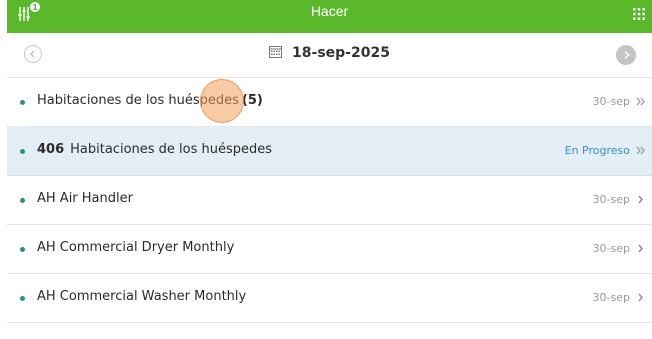 The image size is (652, 339). Describe the element at coordinates (142, 296) in the screenshot. I see `task-label: AH Commercial Washer Monthly` at that location.